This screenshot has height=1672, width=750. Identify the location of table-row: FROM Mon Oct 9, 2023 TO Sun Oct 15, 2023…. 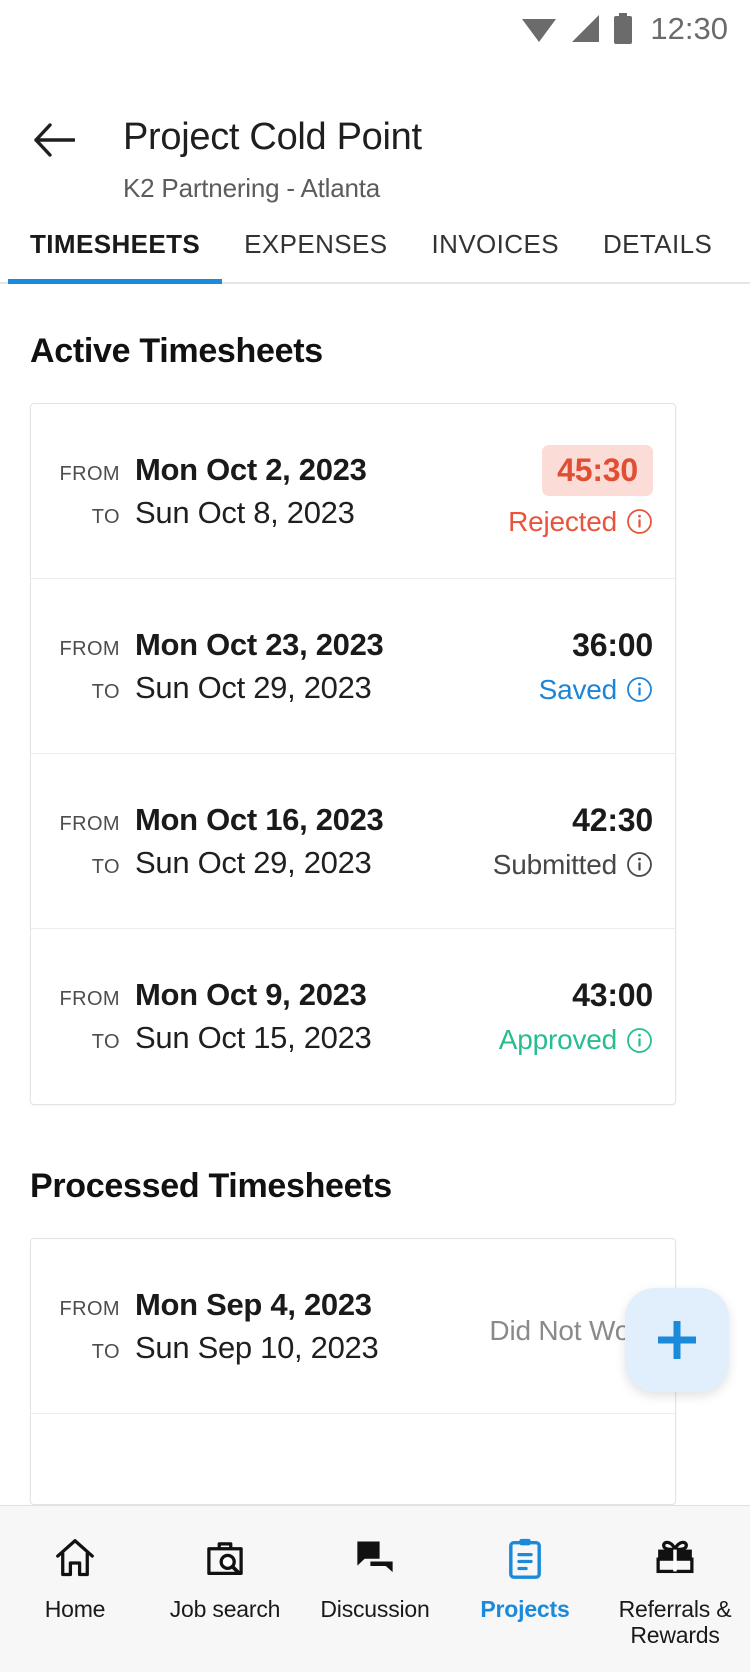
(353, 1016).